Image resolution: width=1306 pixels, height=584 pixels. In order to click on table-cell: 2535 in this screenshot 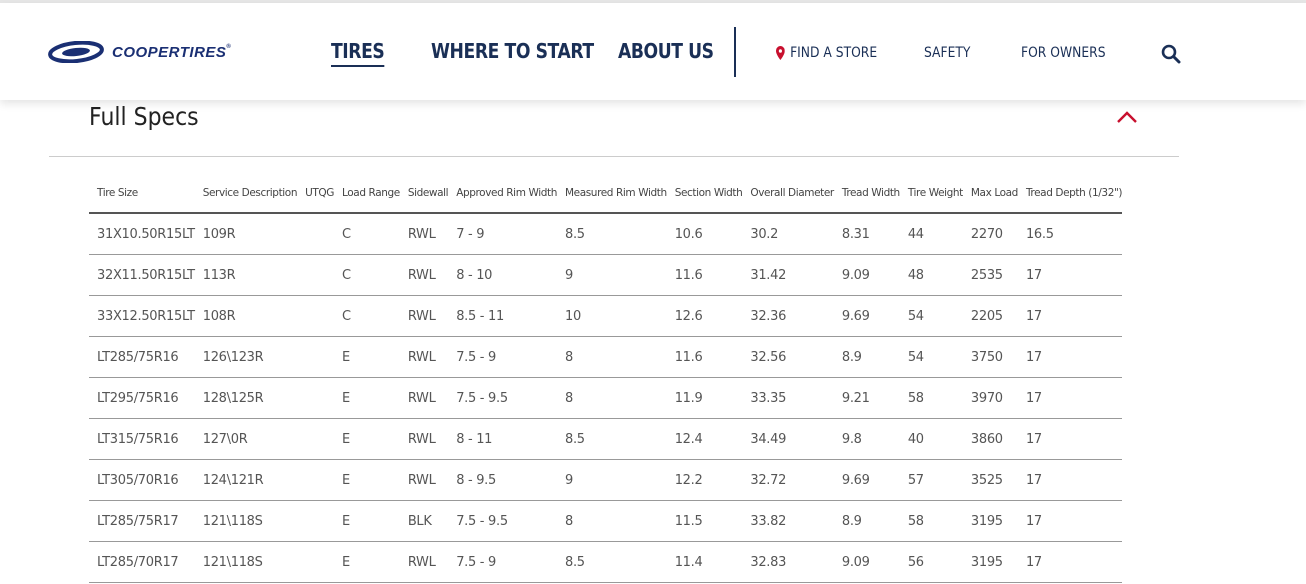, I will do `click(990, 275)`.